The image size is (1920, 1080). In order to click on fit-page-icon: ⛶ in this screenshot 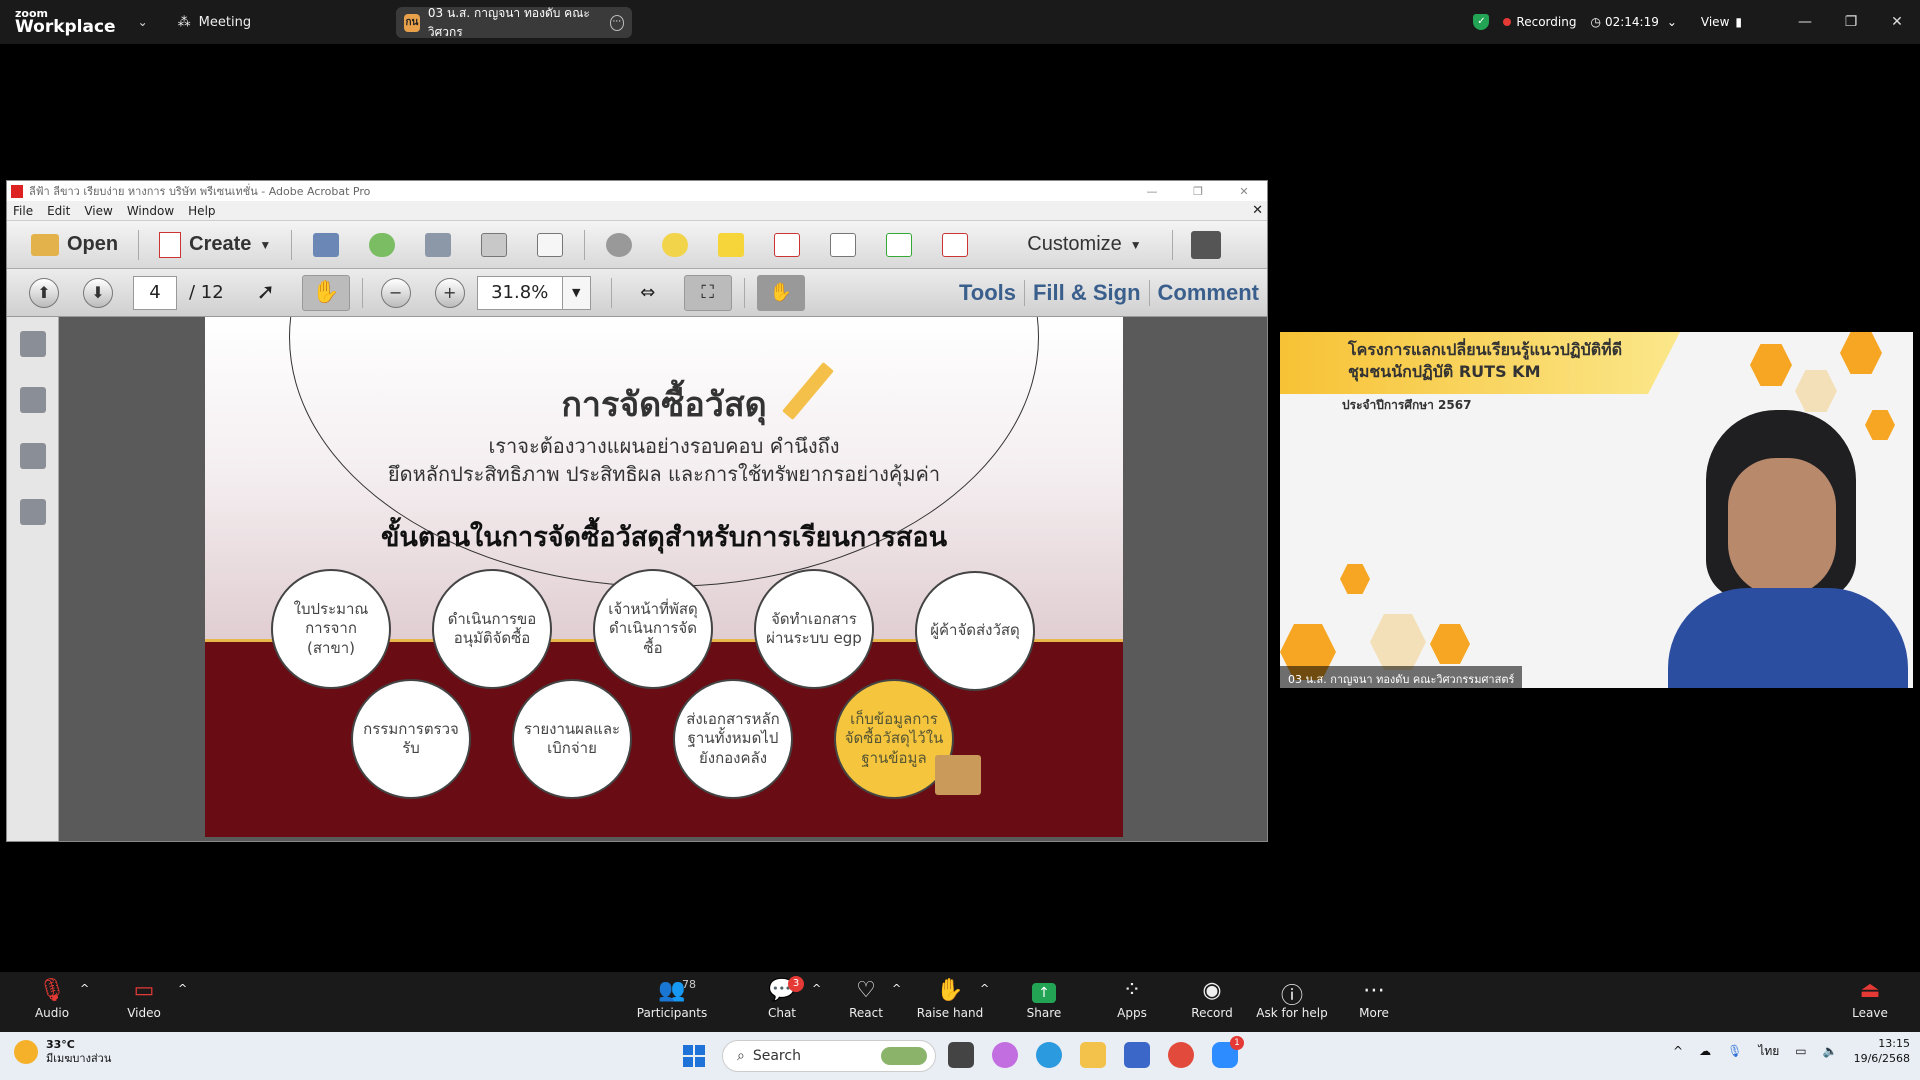, I will do `click(707, 292)`.